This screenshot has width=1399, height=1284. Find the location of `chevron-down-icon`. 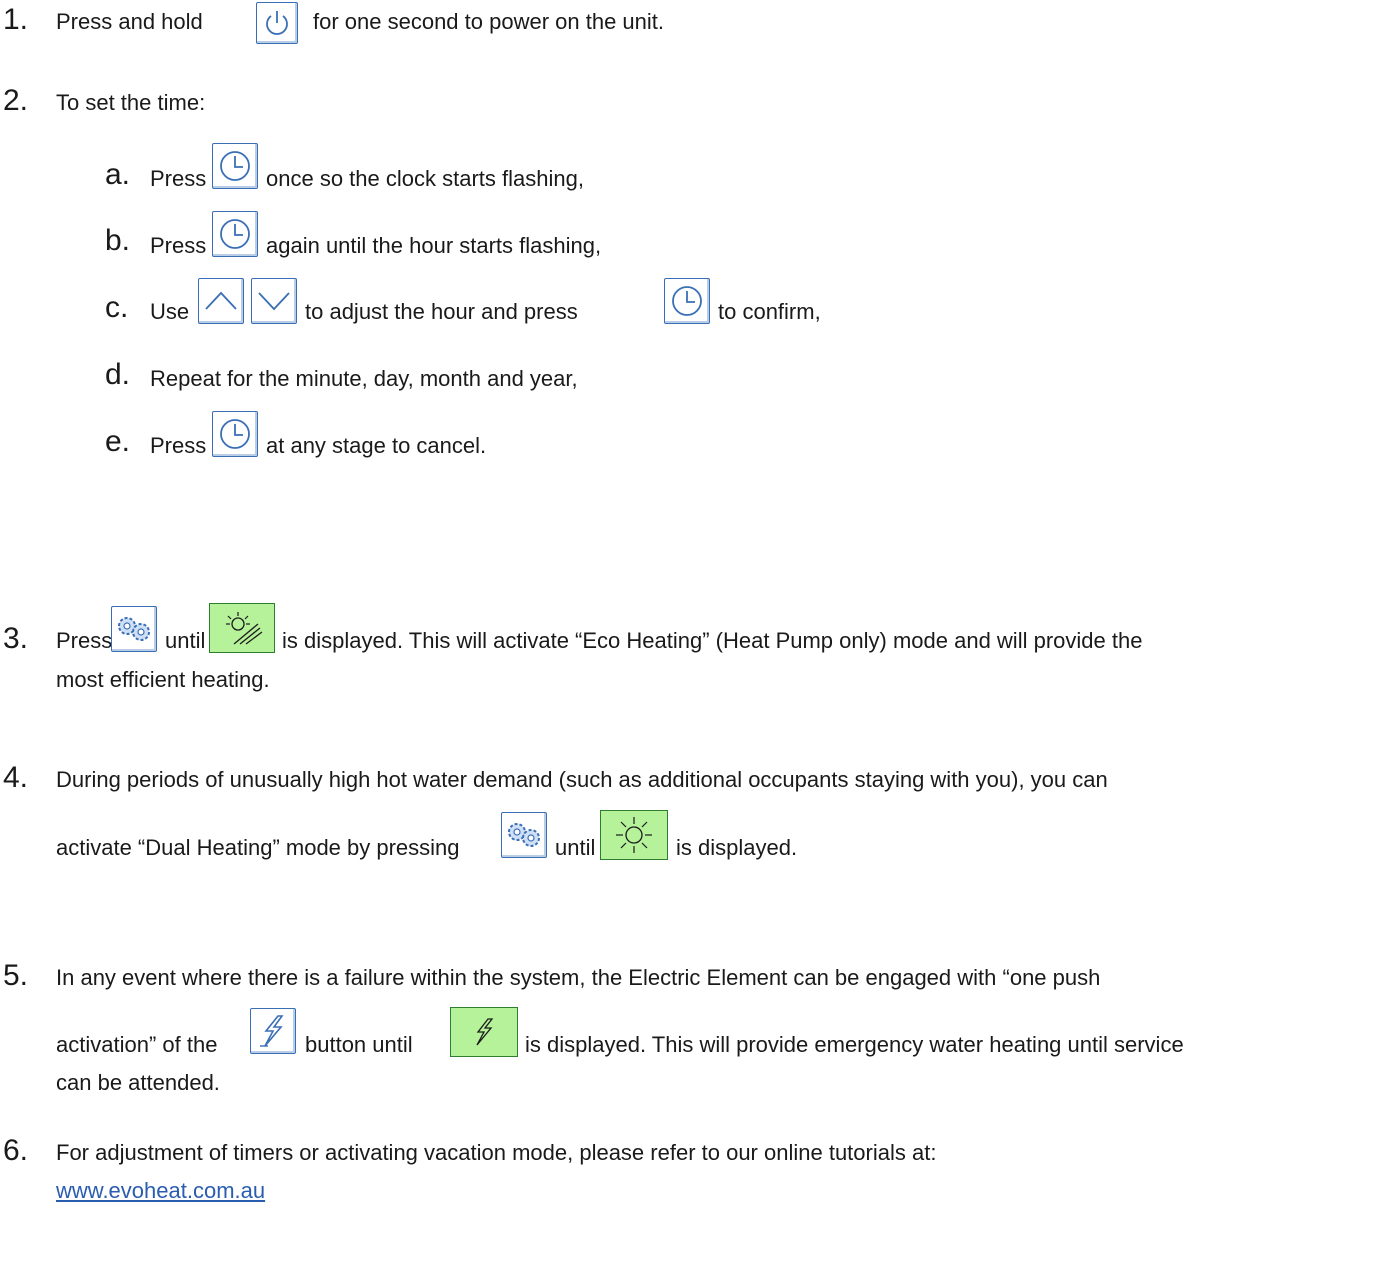

chevron-down-icon is located at coordinates (274, 301).